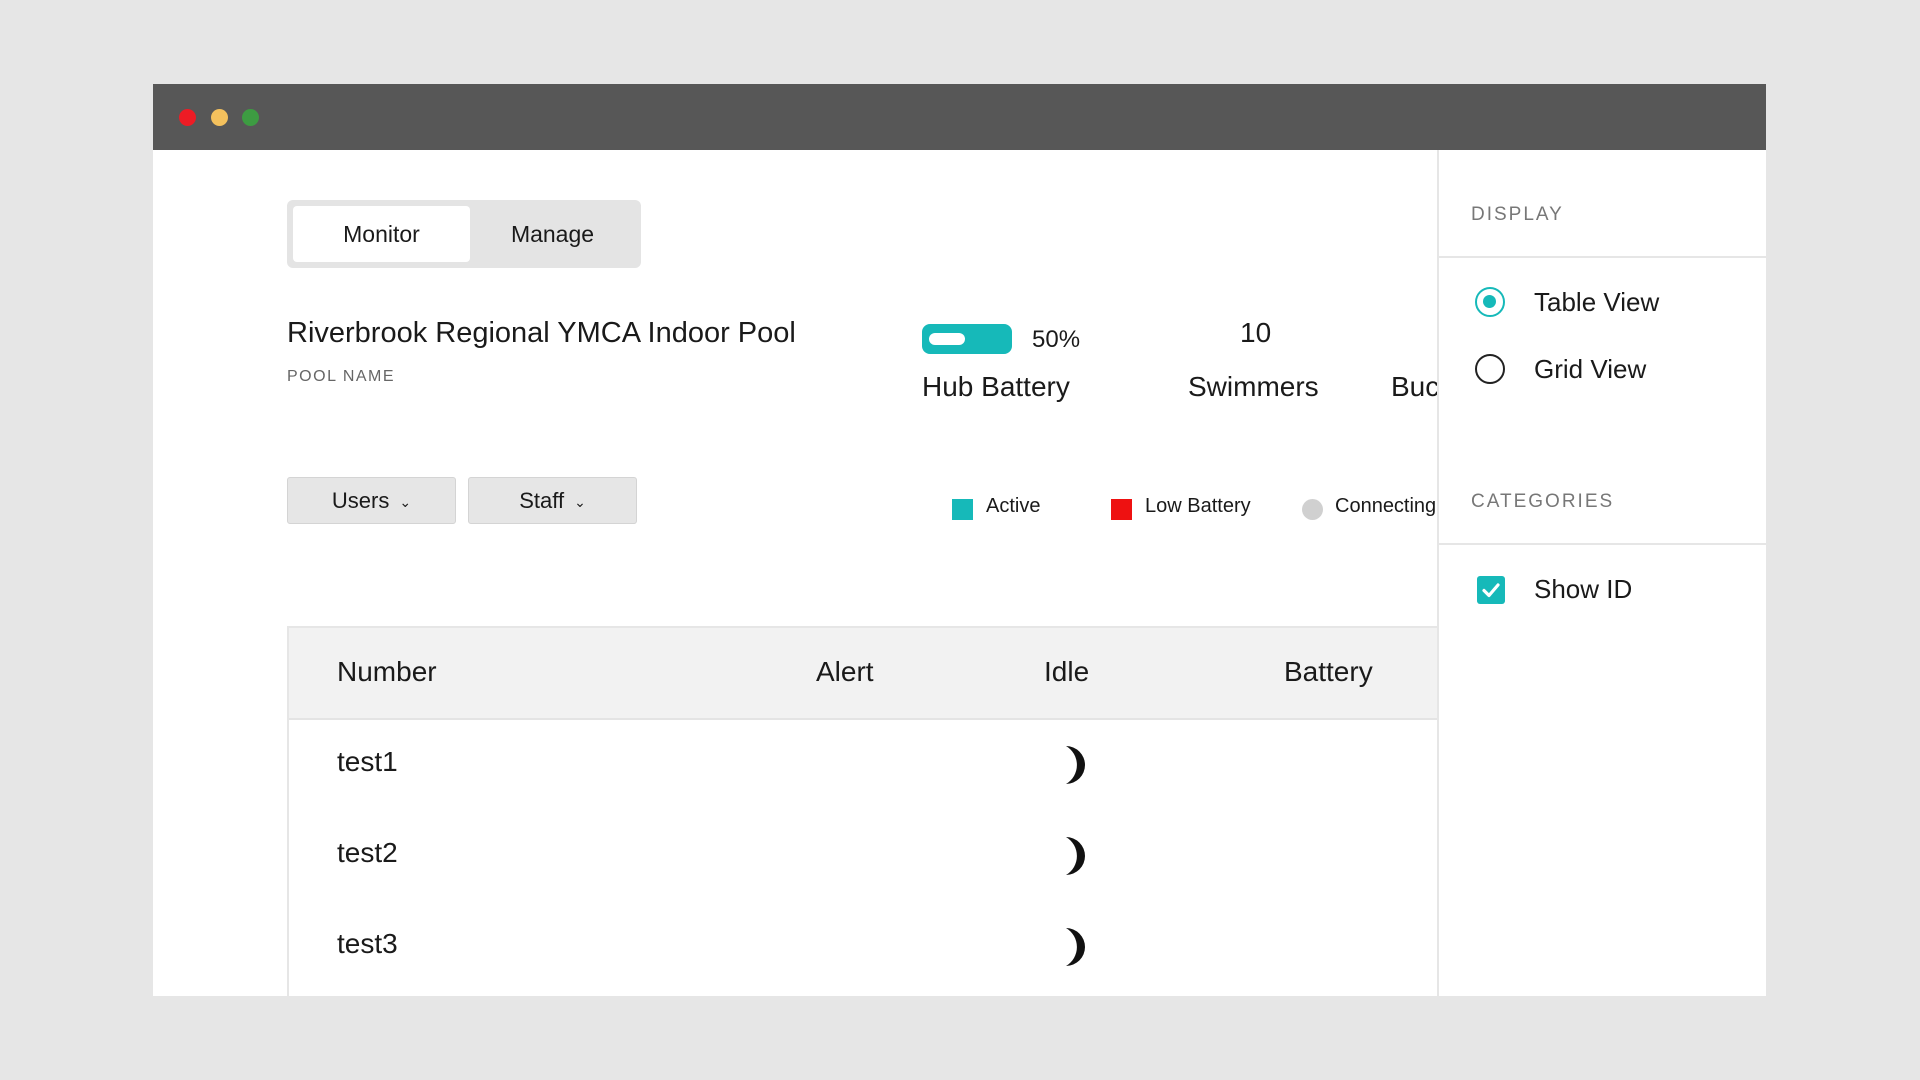  I want to click on users-dropdown: Users ⌄, so click(371, 500).